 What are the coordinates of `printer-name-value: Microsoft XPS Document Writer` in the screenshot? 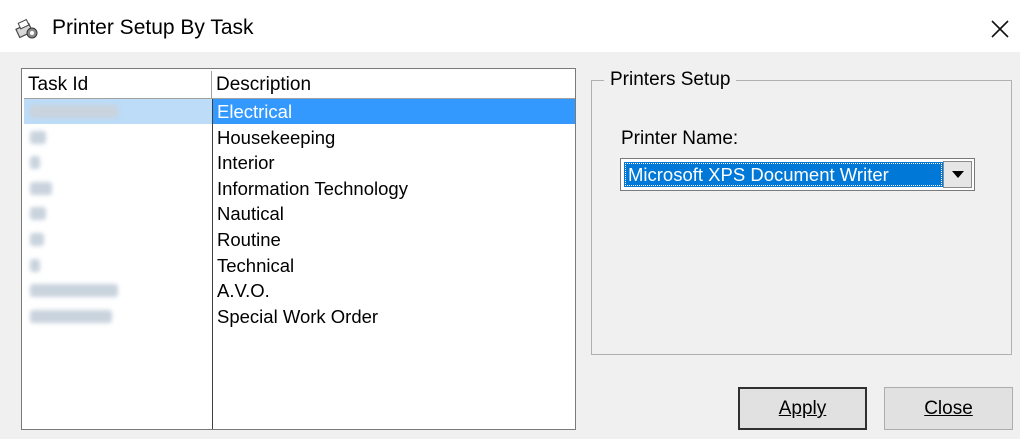 It's located at (783, 174).